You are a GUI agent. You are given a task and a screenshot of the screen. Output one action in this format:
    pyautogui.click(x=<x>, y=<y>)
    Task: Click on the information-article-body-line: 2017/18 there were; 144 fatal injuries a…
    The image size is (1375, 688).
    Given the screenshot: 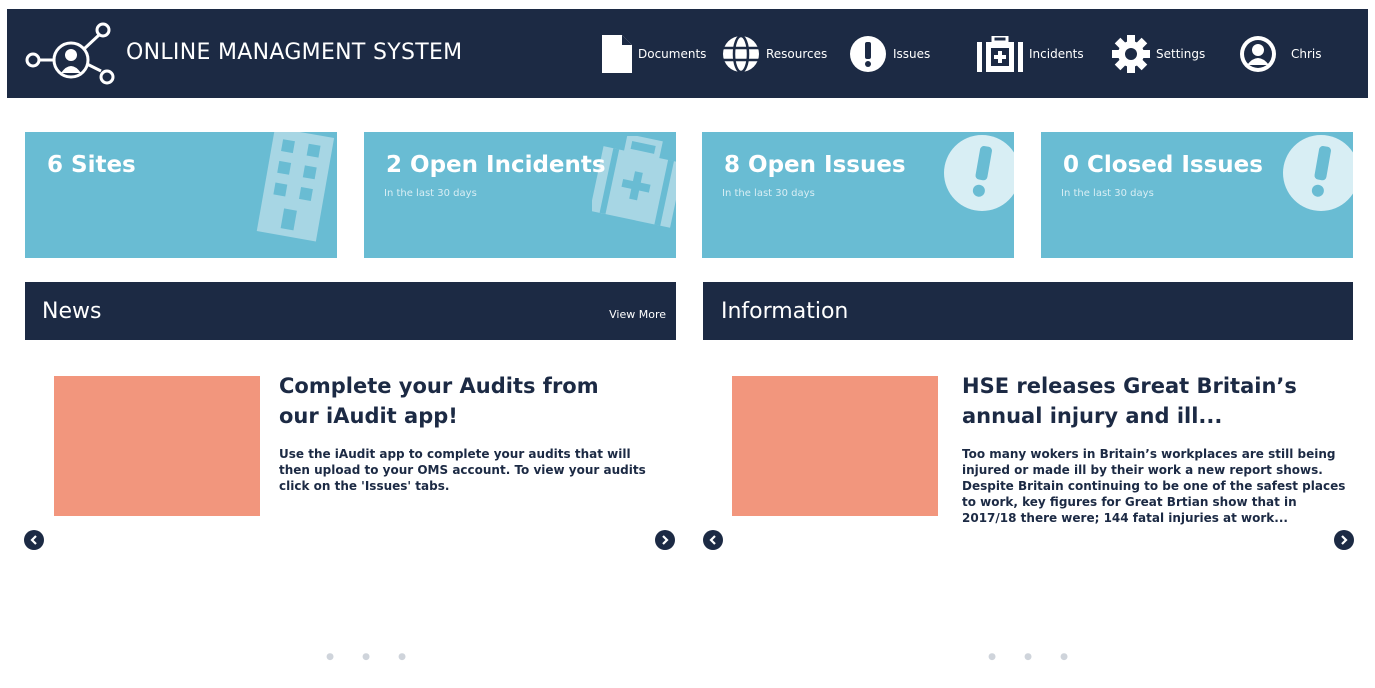 What is the action you would take?
    pyautogui.click(x=1125, y=518)
    